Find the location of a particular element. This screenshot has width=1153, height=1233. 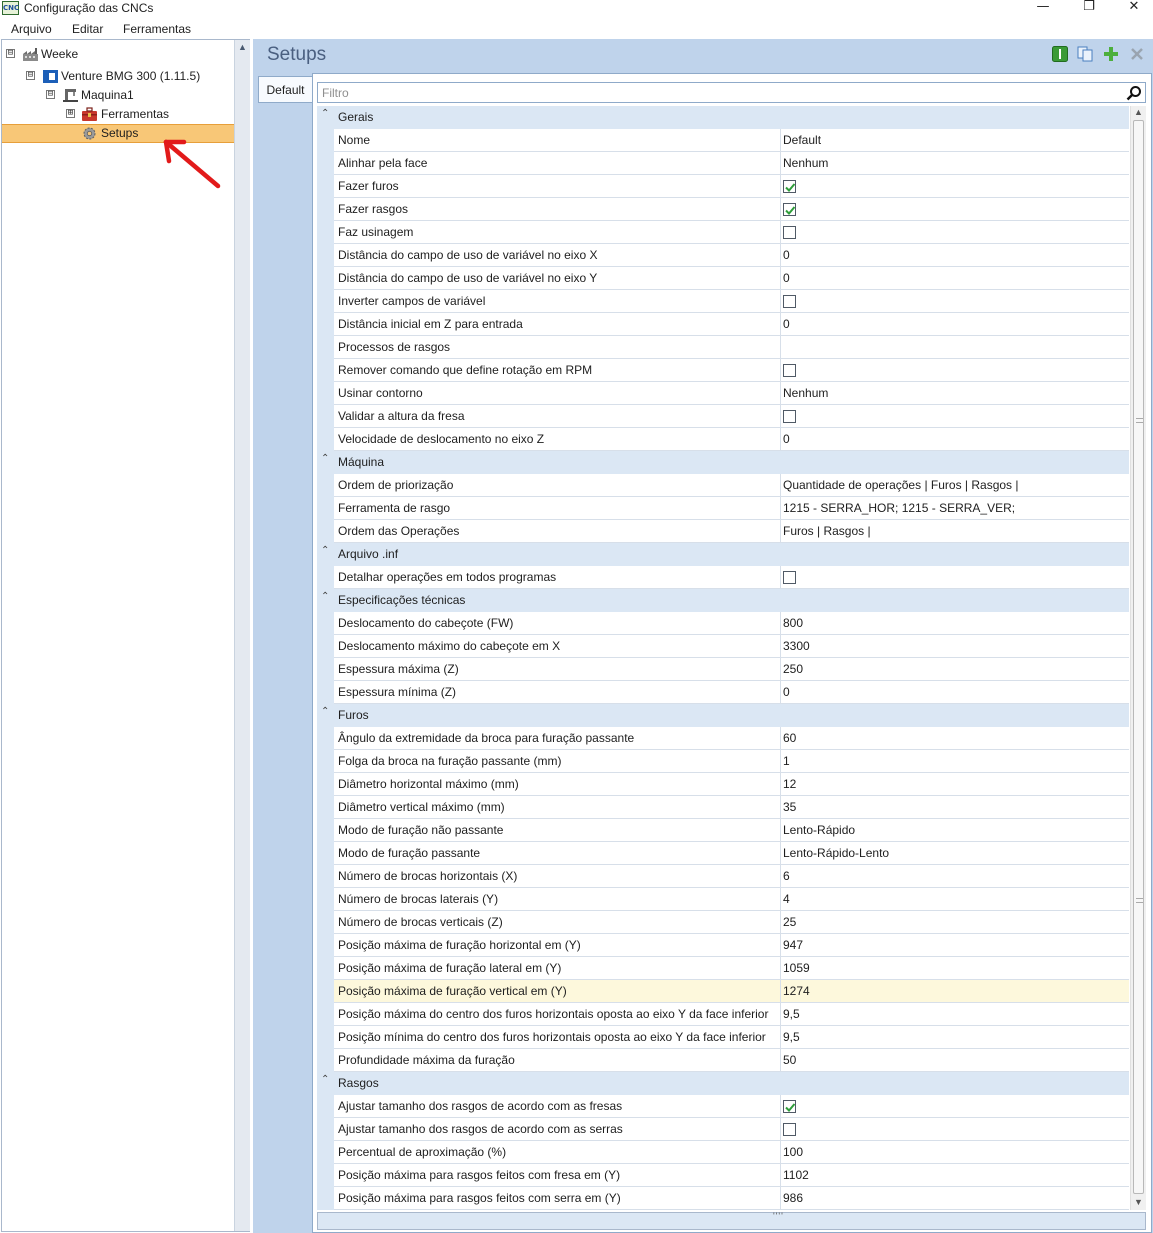

property-value: 12 is located at coordinates (955, 784).